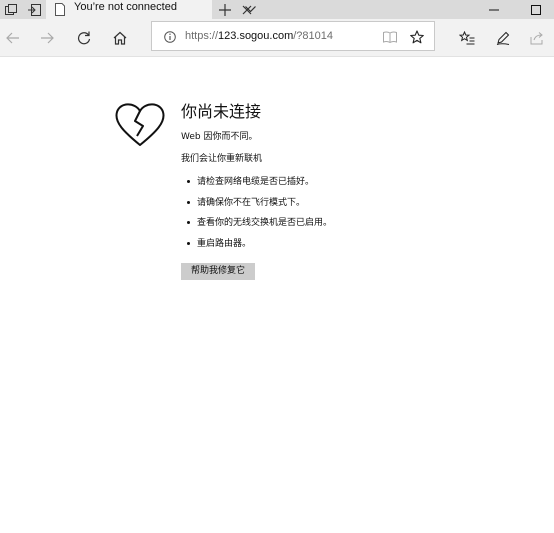 This screenshot has width=554, height=533. Describe the element at coordinates (259, 207) in the screenshot. I see `tip-item: 请确保你不在飞行模式下。` at that location.